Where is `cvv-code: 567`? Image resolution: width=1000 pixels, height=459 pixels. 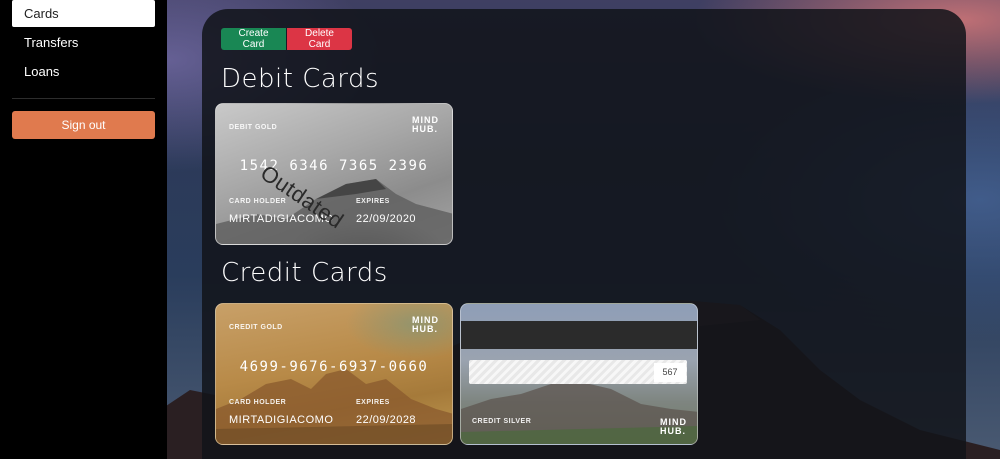 cvv-code: 567 is located at coordinates (670, 372).